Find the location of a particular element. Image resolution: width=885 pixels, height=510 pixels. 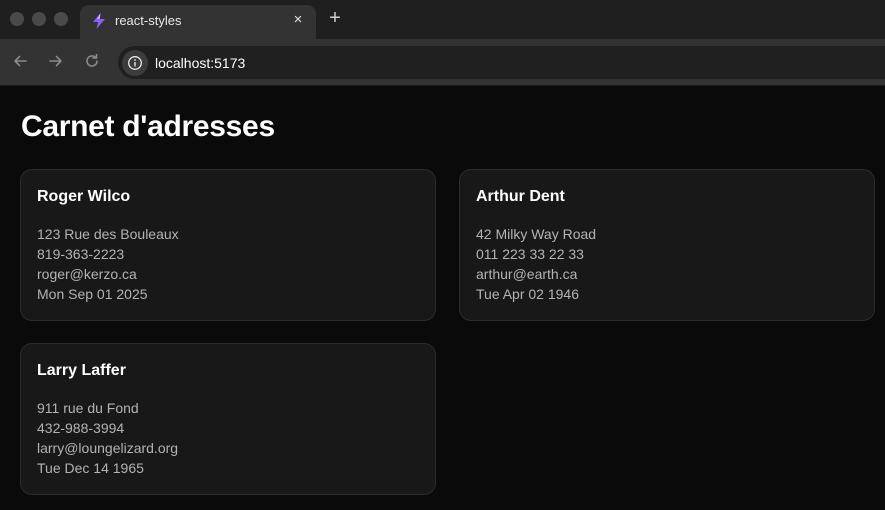

info-icon is located at coordinates (135, 63).